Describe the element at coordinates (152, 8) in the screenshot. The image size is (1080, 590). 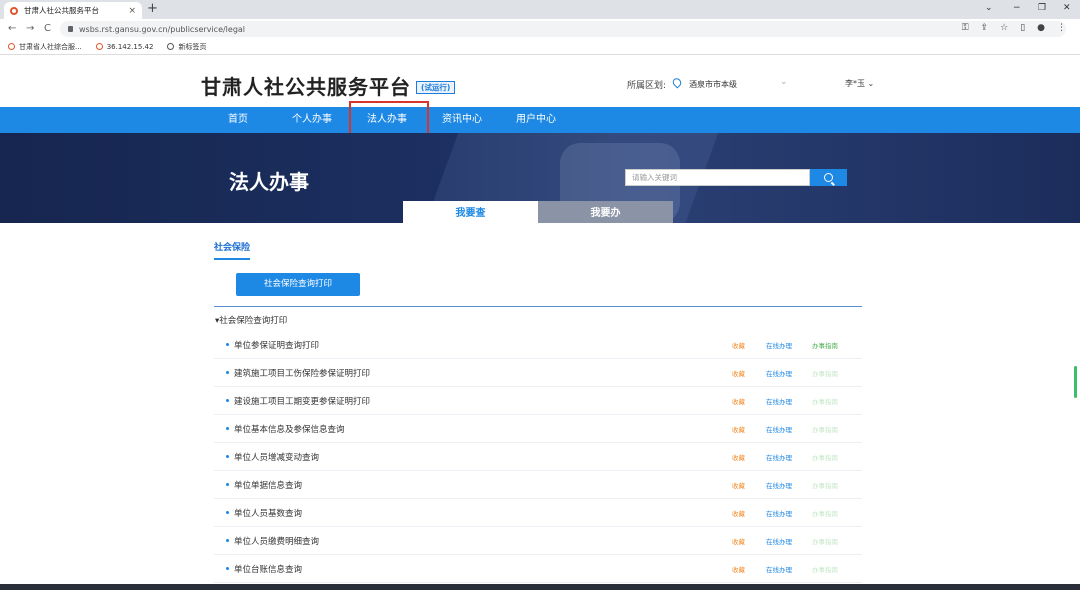
I see `new-tab-button: +` at that location.